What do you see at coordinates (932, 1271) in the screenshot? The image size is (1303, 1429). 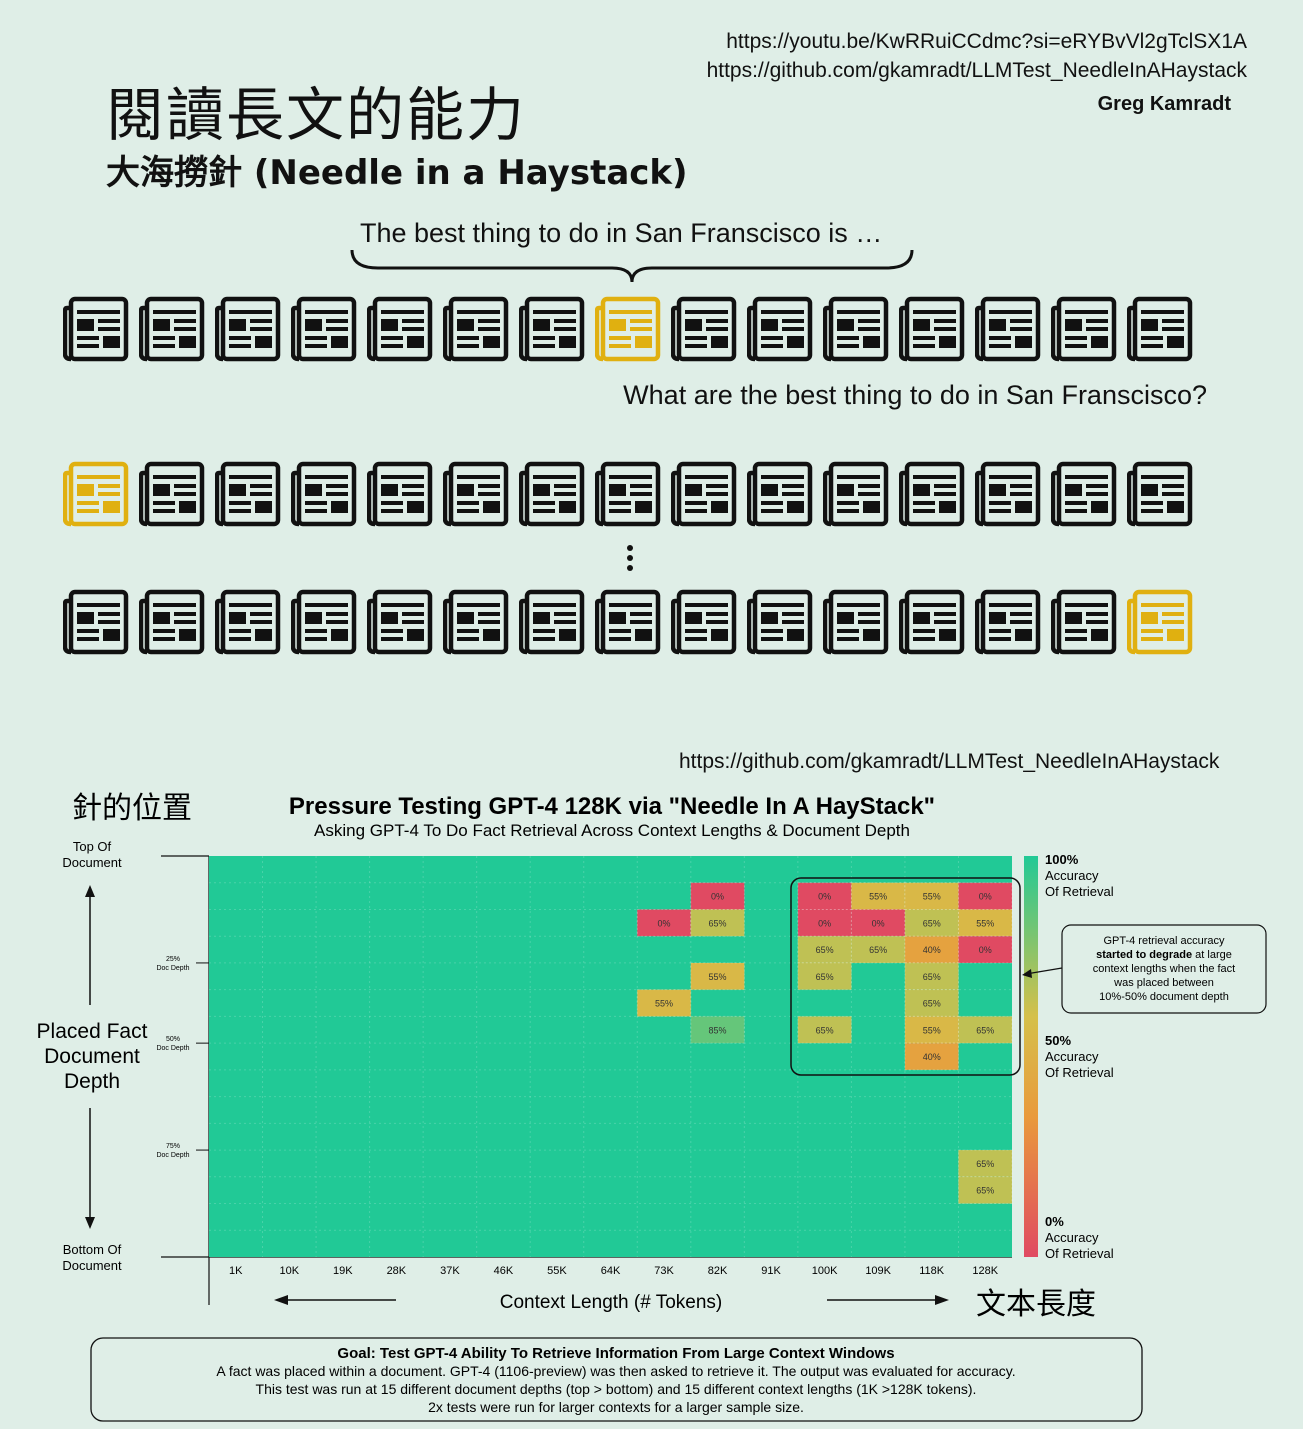 I see `x-tick-label: 118K` at bounding box center [932, 1271].